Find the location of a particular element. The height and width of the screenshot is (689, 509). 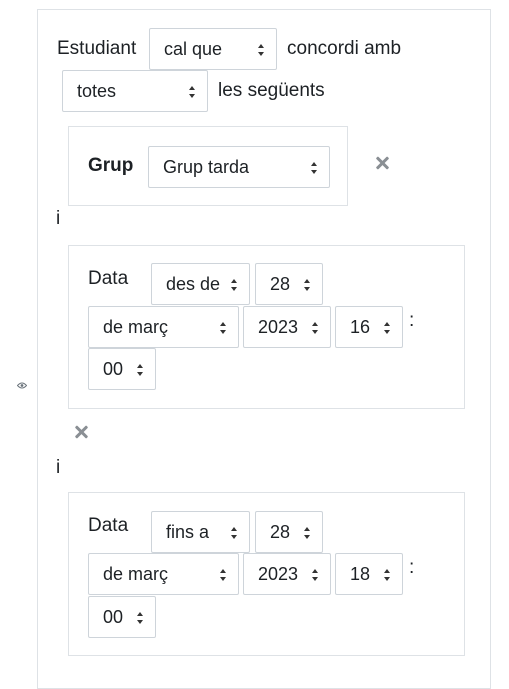

date-direction-select: fins a is located at coordinates (200, 532).